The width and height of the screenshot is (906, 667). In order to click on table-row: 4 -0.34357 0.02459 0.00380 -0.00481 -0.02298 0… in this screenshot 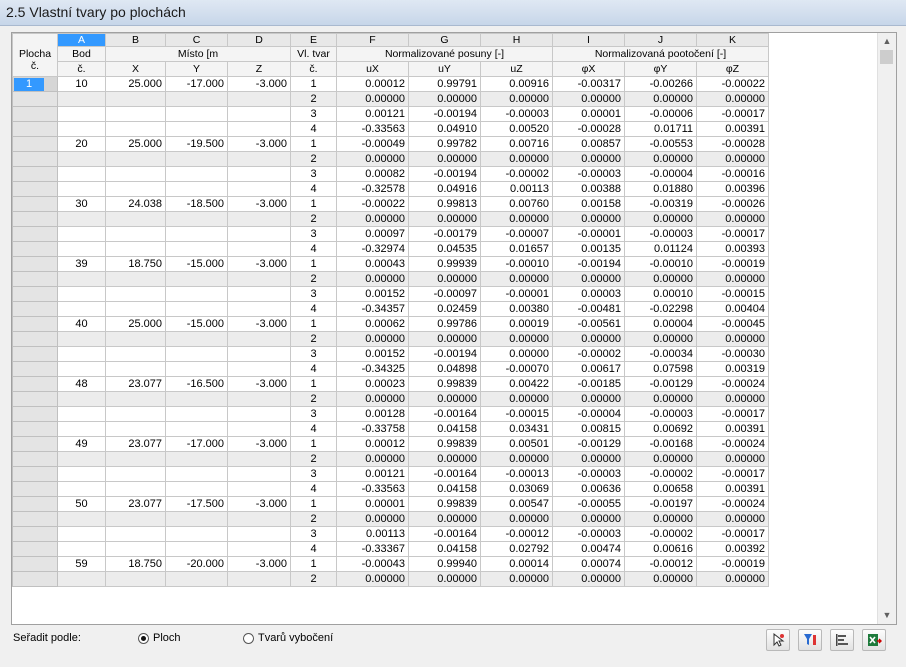, I will do `click(390, 309)`.